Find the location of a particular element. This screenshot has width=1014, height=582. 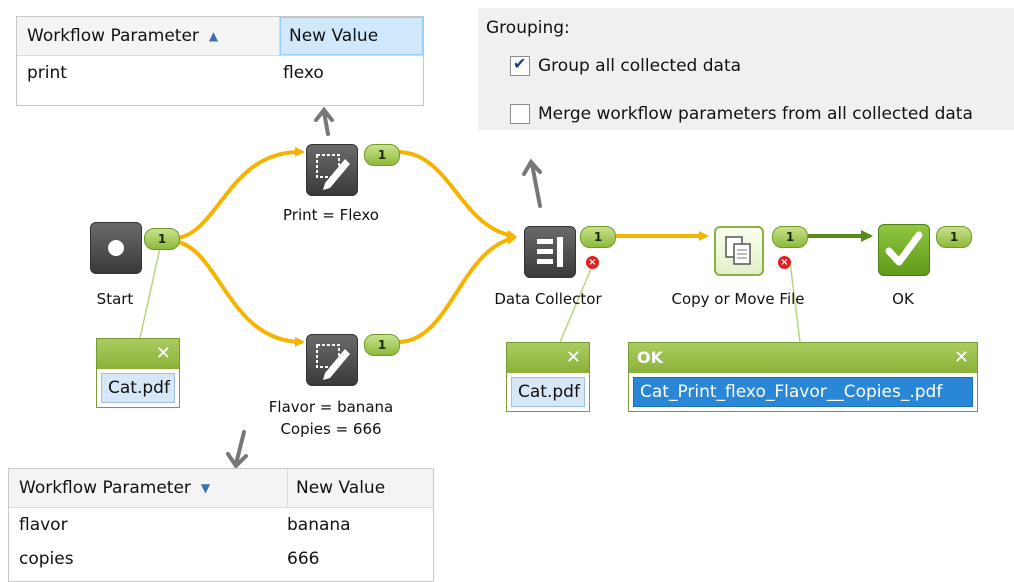

column-header-parameter: Workflow Parameter ▼ is located at coordinates (148, 488).